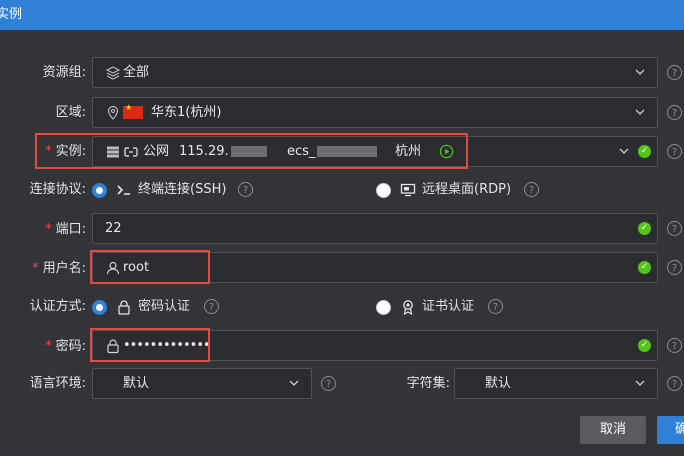 This screenshot has width=684, height=456. I want to click on auth-label: 认证方式:, so click(57, 306).